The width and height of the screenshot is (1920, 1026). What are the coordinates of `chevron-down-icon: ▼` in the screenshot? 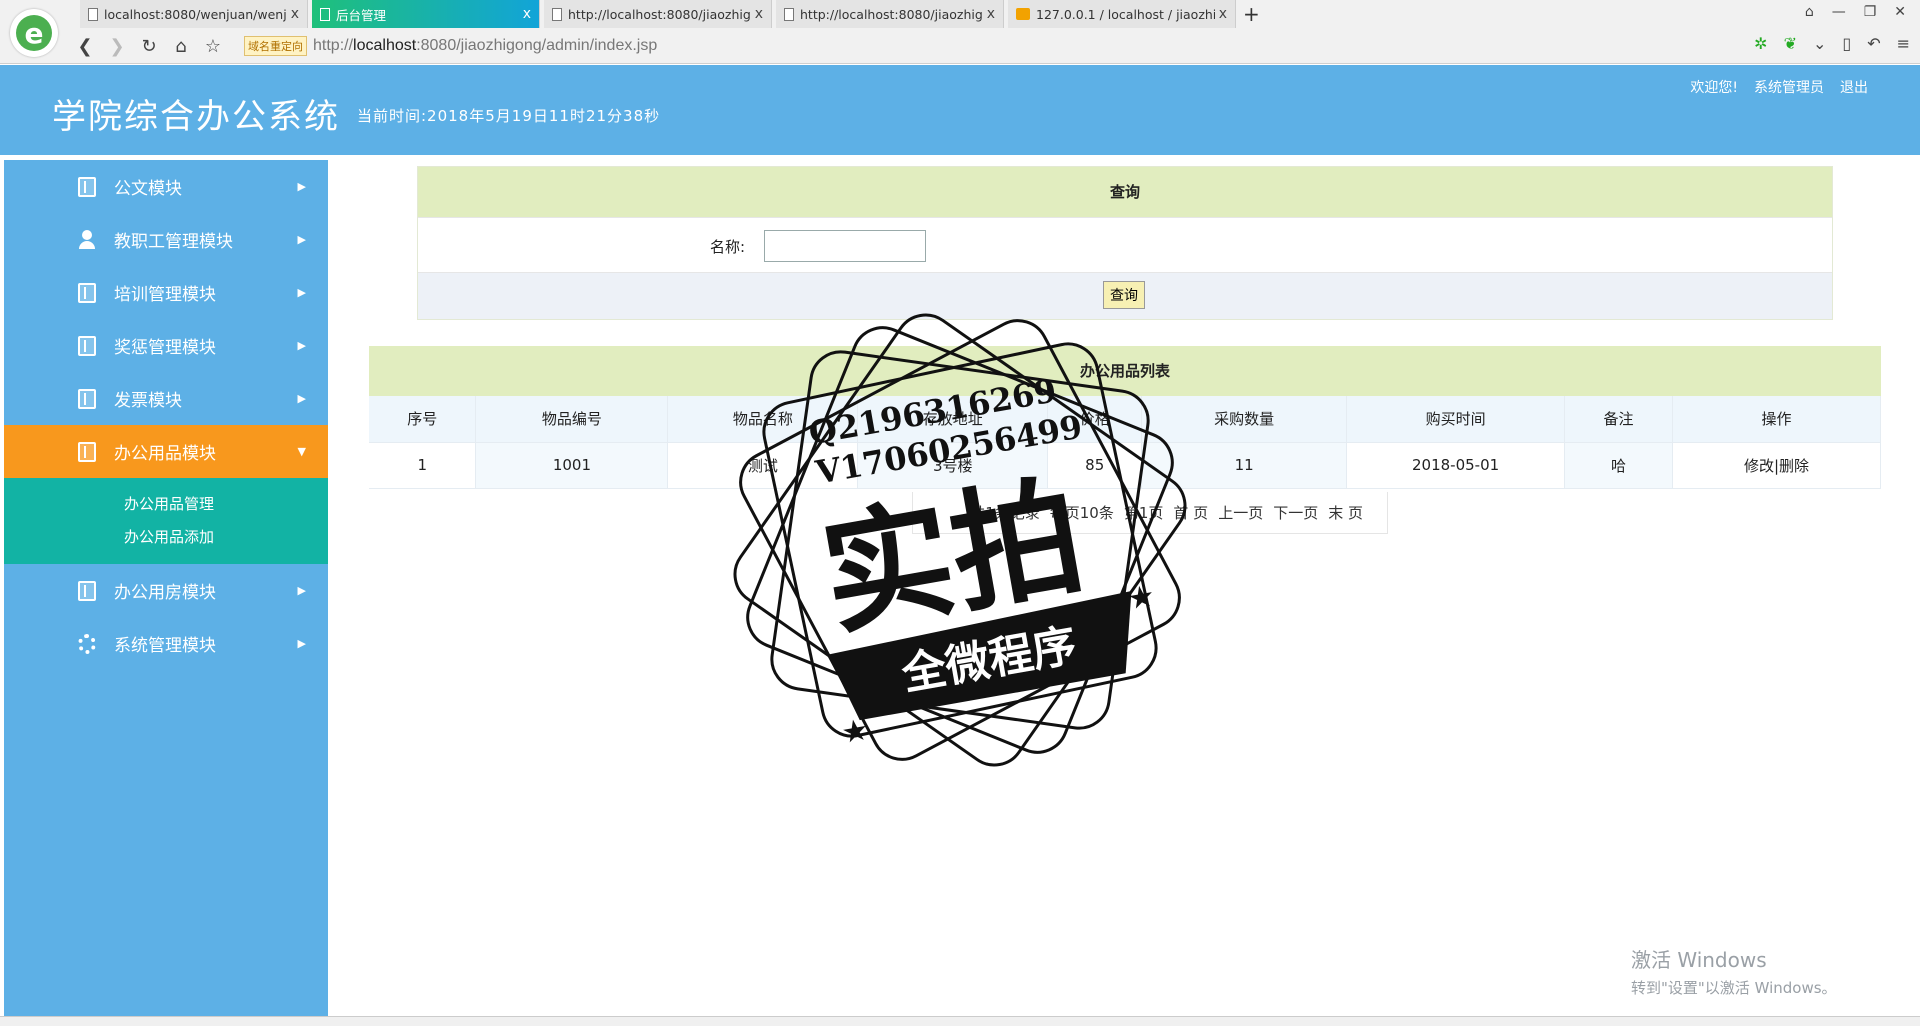 It's located at (301, 451).